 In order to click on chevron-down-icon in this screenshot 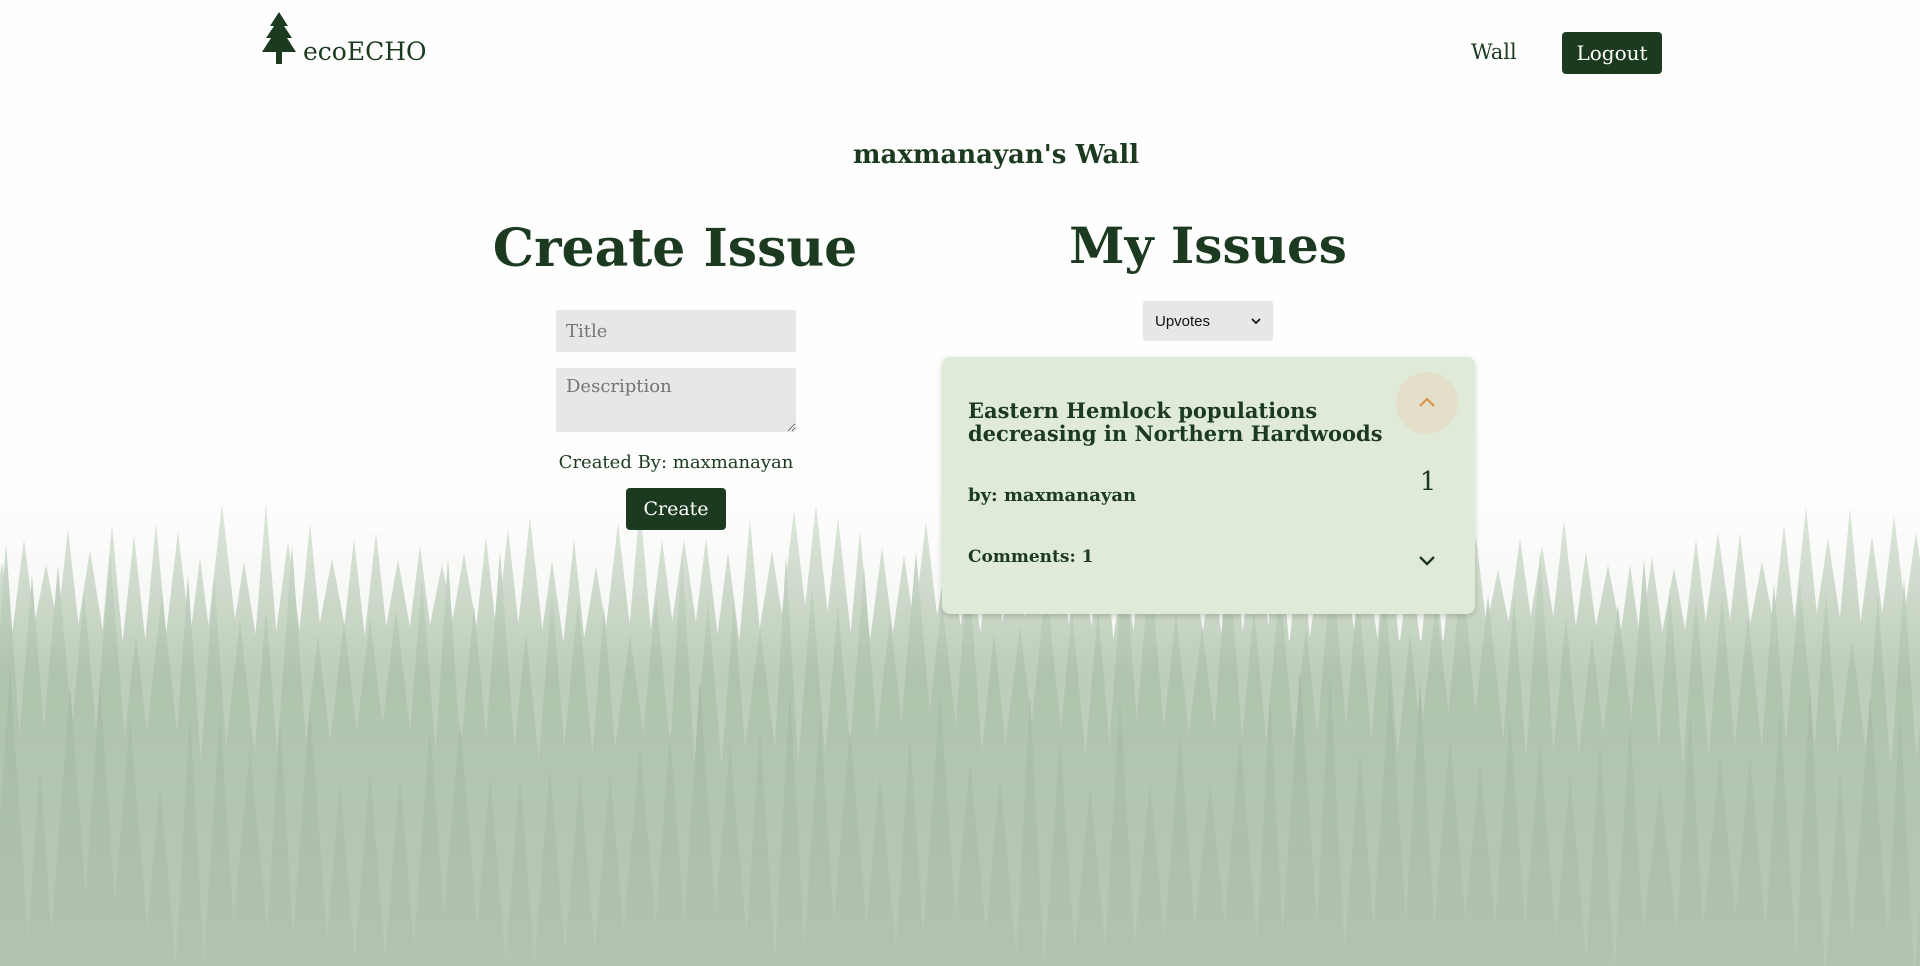, I will do `click(1427, 561)`.